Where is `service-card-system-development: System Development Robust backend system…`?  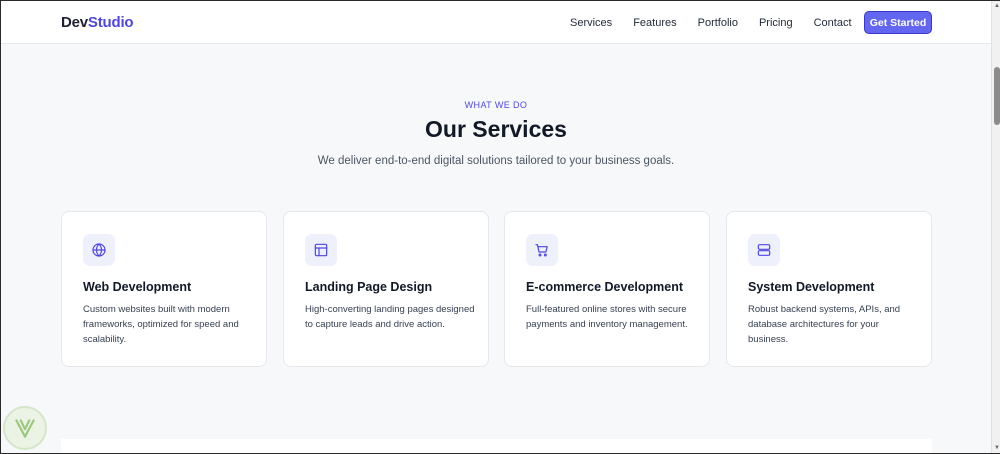
service-card-system-development: System Development Robust backend system… is located at coordinates (829, 289).